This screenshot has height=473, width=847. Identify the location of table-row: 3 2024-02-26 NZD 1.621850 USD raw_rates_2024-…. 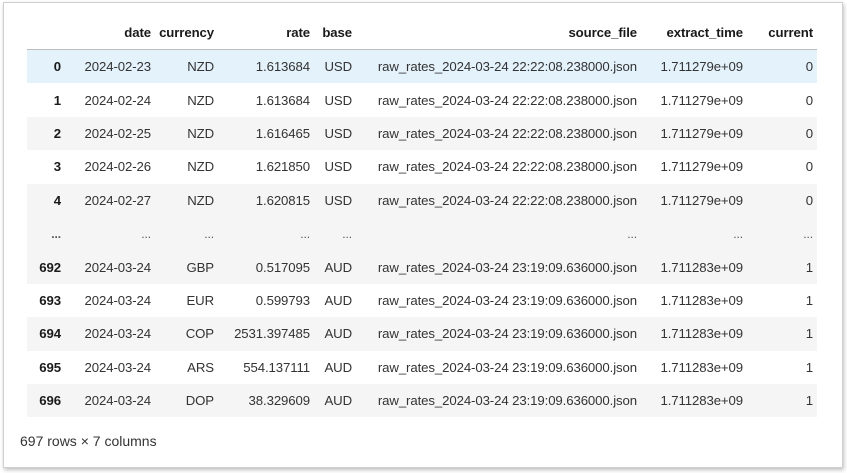
(422, 166).